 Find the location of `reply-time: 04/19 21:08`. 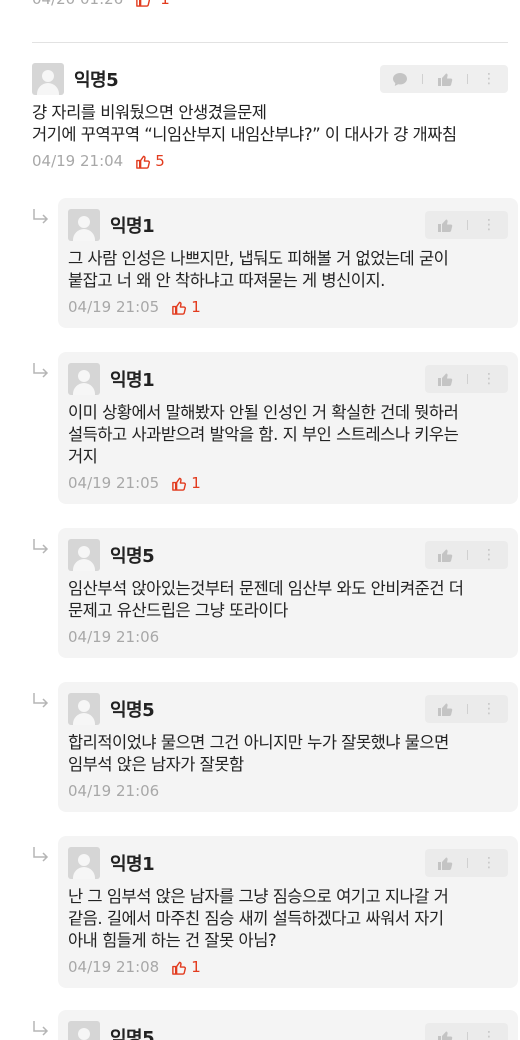

reply-time: 04/19 21:08 is located at coordinates (114, 967).